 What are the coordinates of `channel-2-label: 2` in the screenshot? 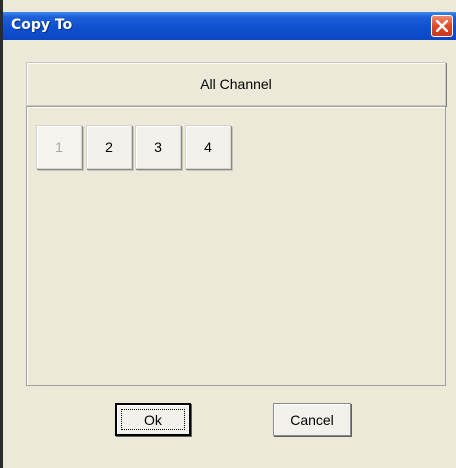 It's located at (109, 147).